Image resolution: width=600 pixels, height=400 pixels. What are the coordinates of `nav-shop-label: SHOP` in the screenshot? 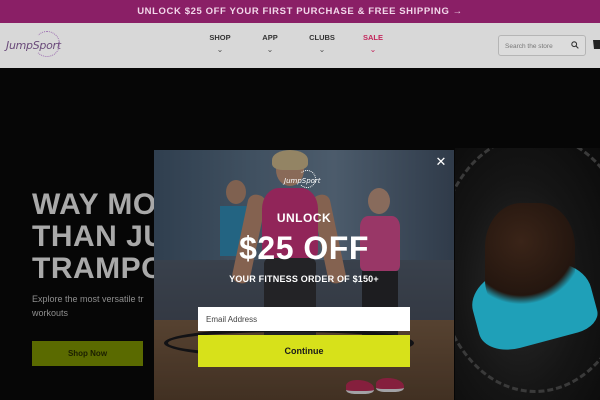 It's located at (220, 37).